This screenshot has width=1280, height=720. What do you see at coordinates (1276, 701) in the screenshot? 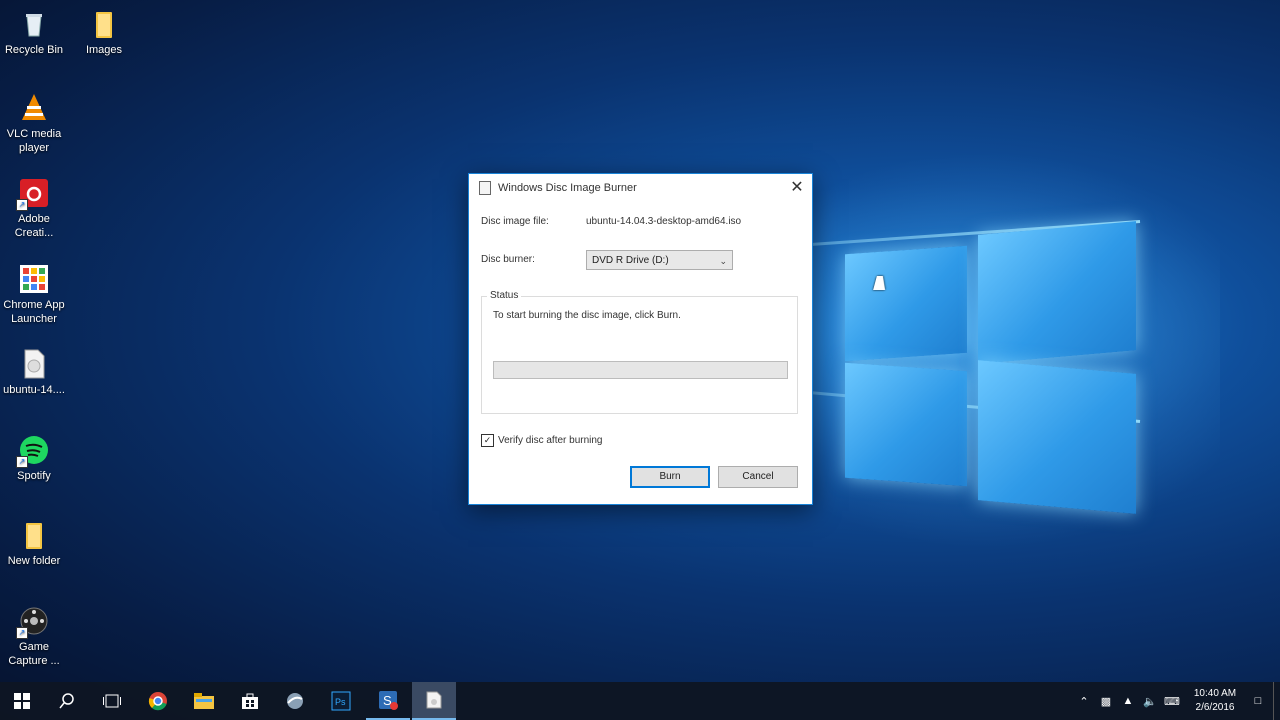
I see `show-desktop-button` at bounding box center [1276, 701].